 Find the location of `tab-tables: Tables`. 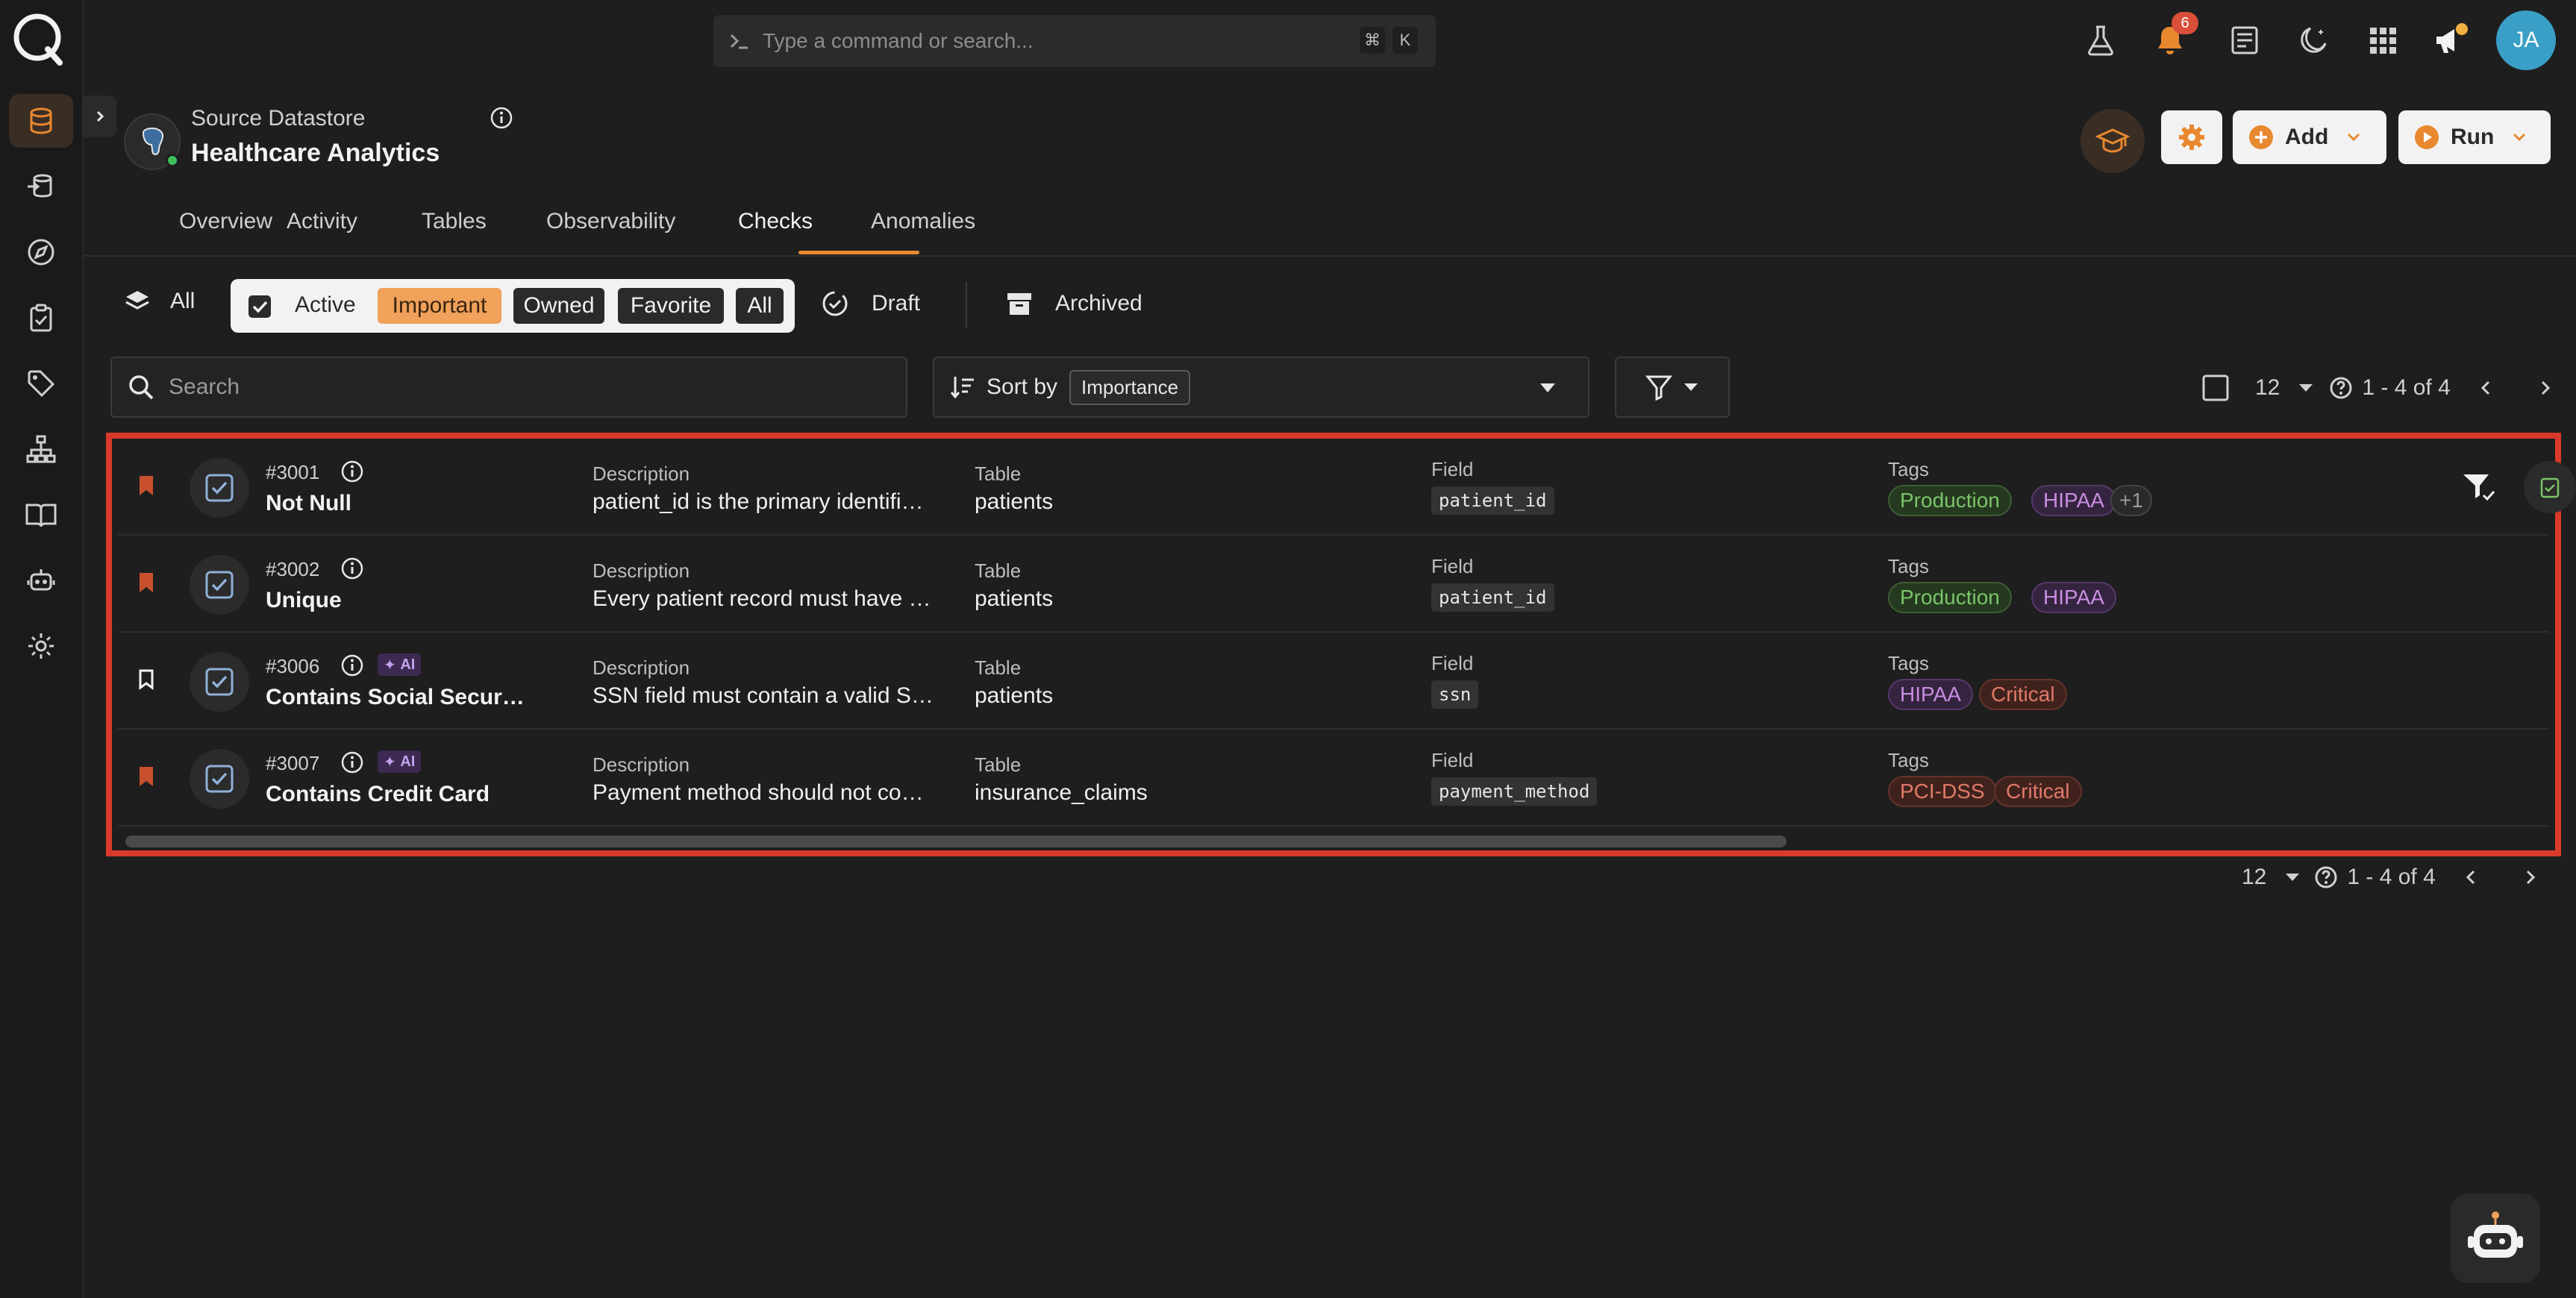

tab-tables: Tables is located at coordinates (454, 233).